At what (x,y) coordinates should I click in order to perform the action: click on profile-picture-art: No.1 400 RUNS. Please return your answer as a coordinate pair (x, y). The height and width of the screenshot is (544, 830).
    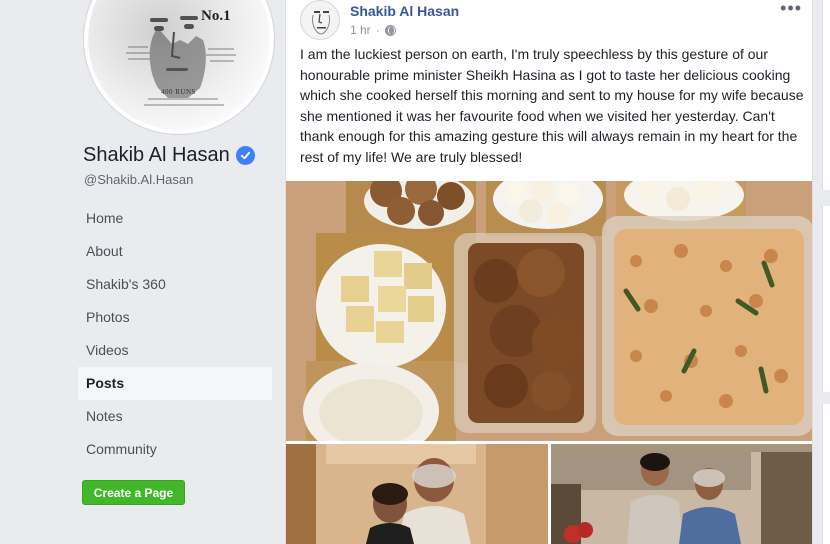
    Looking at the image, I should click on (179, 65).